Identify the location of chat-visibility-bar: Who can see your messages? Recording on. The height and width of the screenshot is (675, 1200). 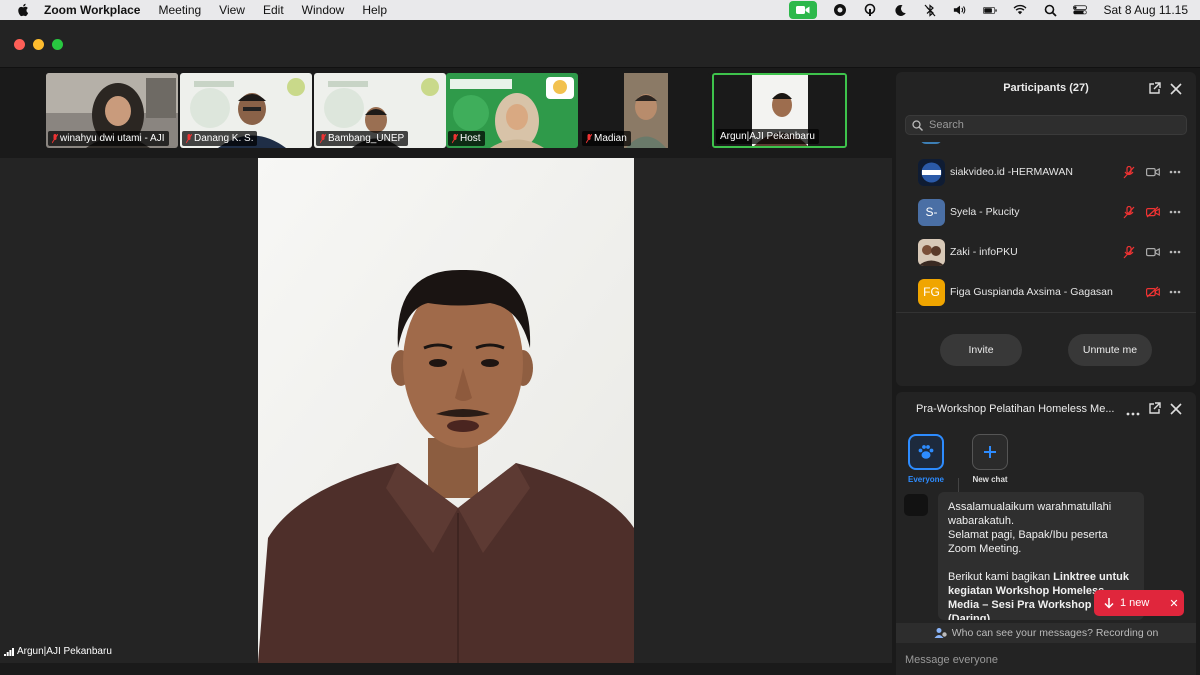
(1046, 633).